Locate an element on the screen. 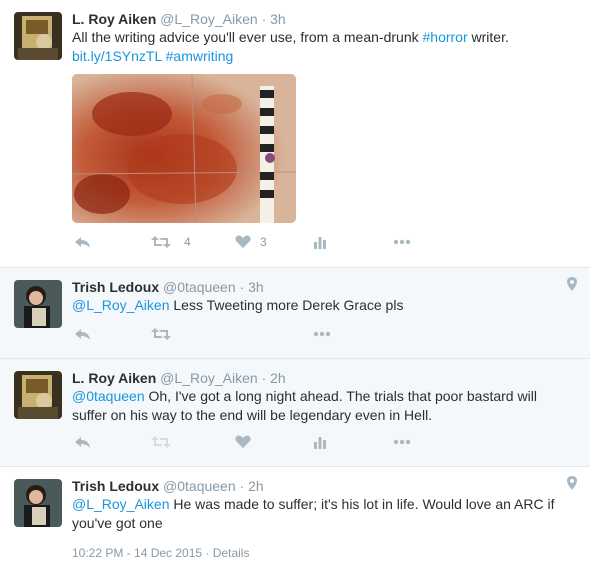  text-part: writer. is located at coordinates (488, 37).